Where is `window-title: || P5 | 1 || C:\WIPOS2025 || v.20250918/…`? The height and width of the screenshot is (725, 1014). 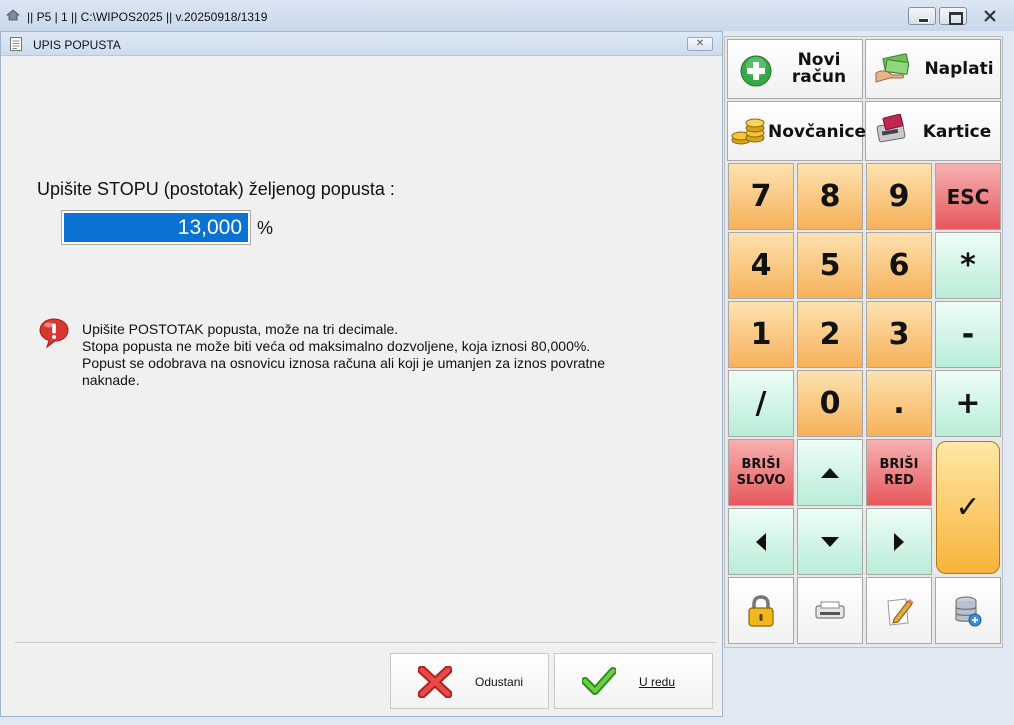
window-title: || P5 | 1 || C:\WIPOS2025 || v.20250918/… is located at coordinates (147, 17).